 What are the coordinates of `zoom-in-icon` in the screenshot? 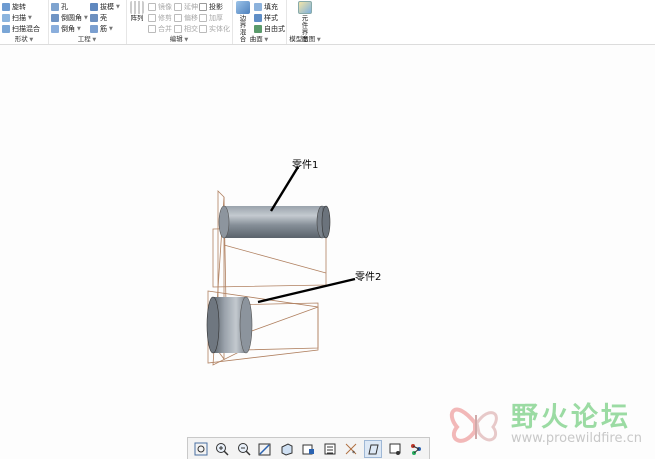 It's located at (222, 449).